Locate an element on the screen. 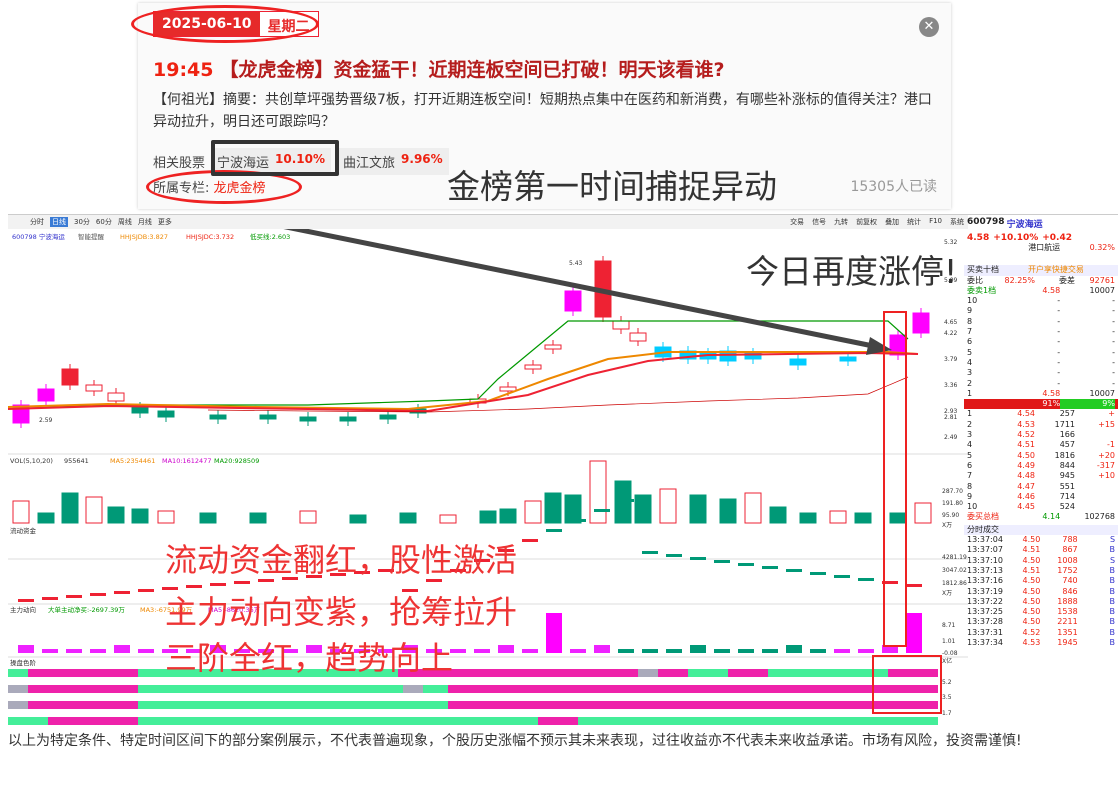  annotation-capture: 金榜第一时间捕捉异动 is located at coordinates (612, 186).